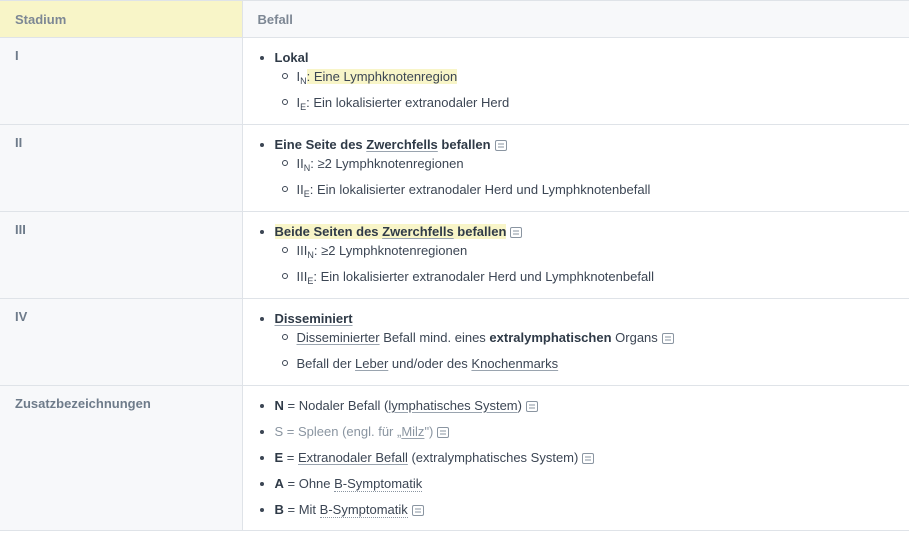 The width and height of the screenshot is (909, 534). Describe the element at coordinates (412, 431) in the screenshot. I see `link-milz: Milz` at that location.